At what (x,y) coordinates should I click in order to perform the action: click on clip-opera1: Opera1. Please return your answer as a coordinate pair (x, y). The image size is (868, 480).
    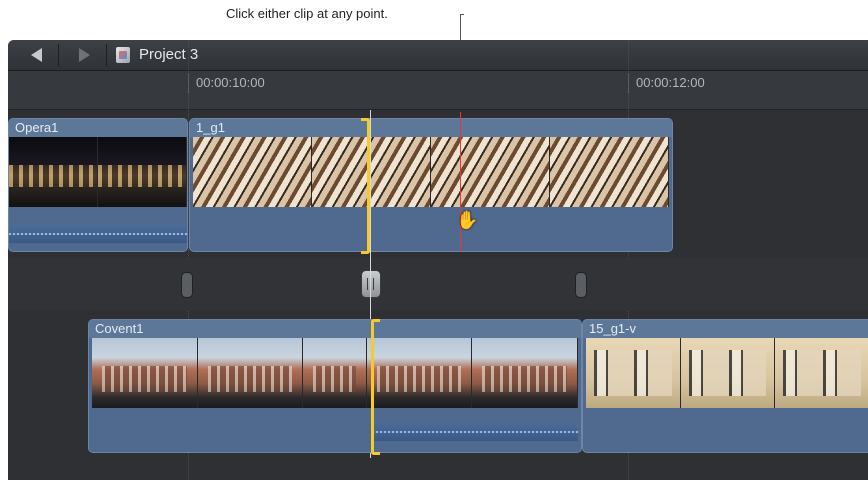
    Looking at the image, I should click on (98, 185).